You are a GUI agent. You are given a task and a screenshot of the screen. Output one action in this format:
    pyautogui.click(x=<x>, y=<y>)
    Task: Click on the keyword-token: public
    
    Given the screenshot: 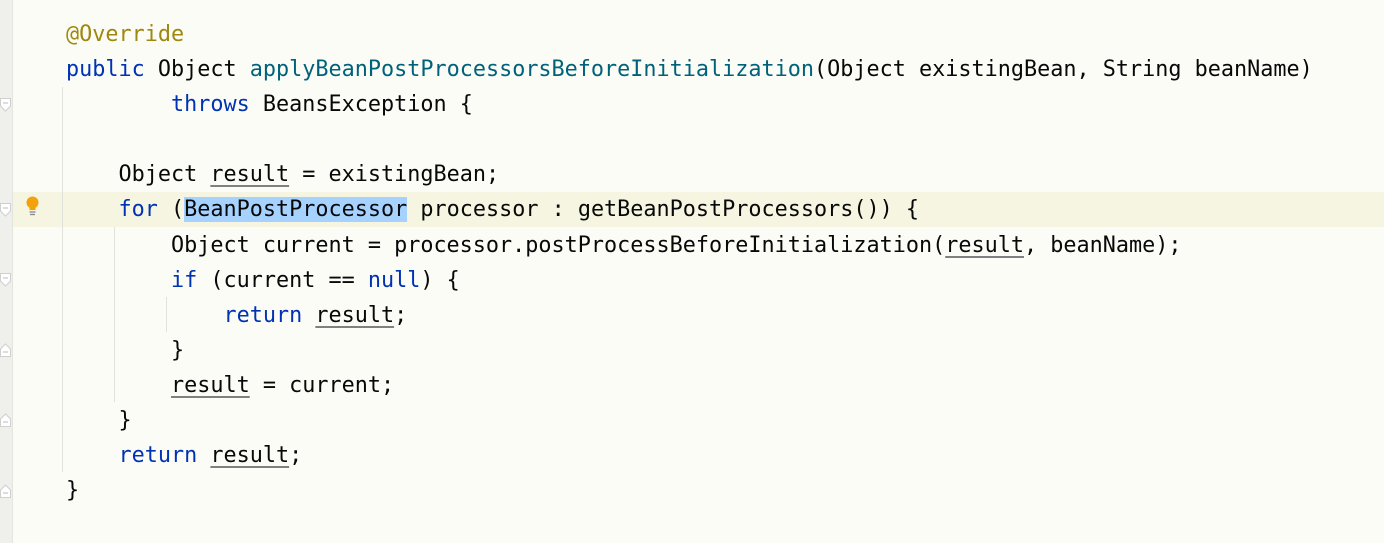 What is the action you would take?
    pyautogui.click(x=105, y=70)
    